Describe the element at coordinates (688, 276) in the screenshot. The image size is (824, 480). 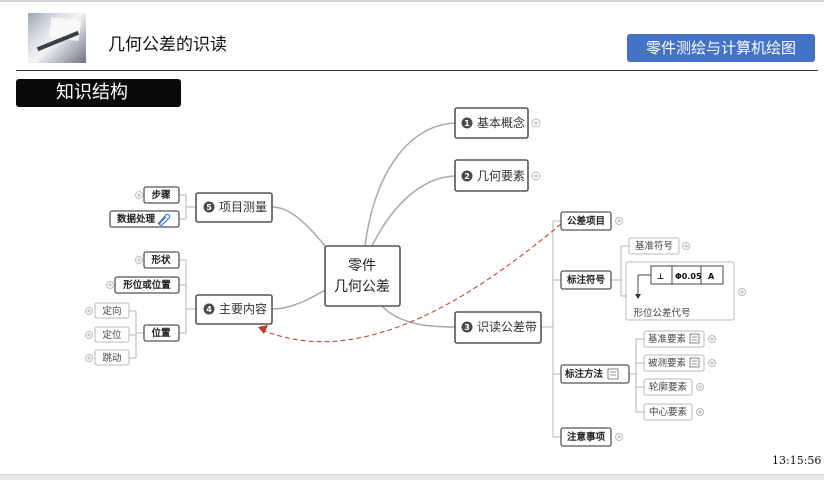
I see `node-label: Φ0.05` at that location.